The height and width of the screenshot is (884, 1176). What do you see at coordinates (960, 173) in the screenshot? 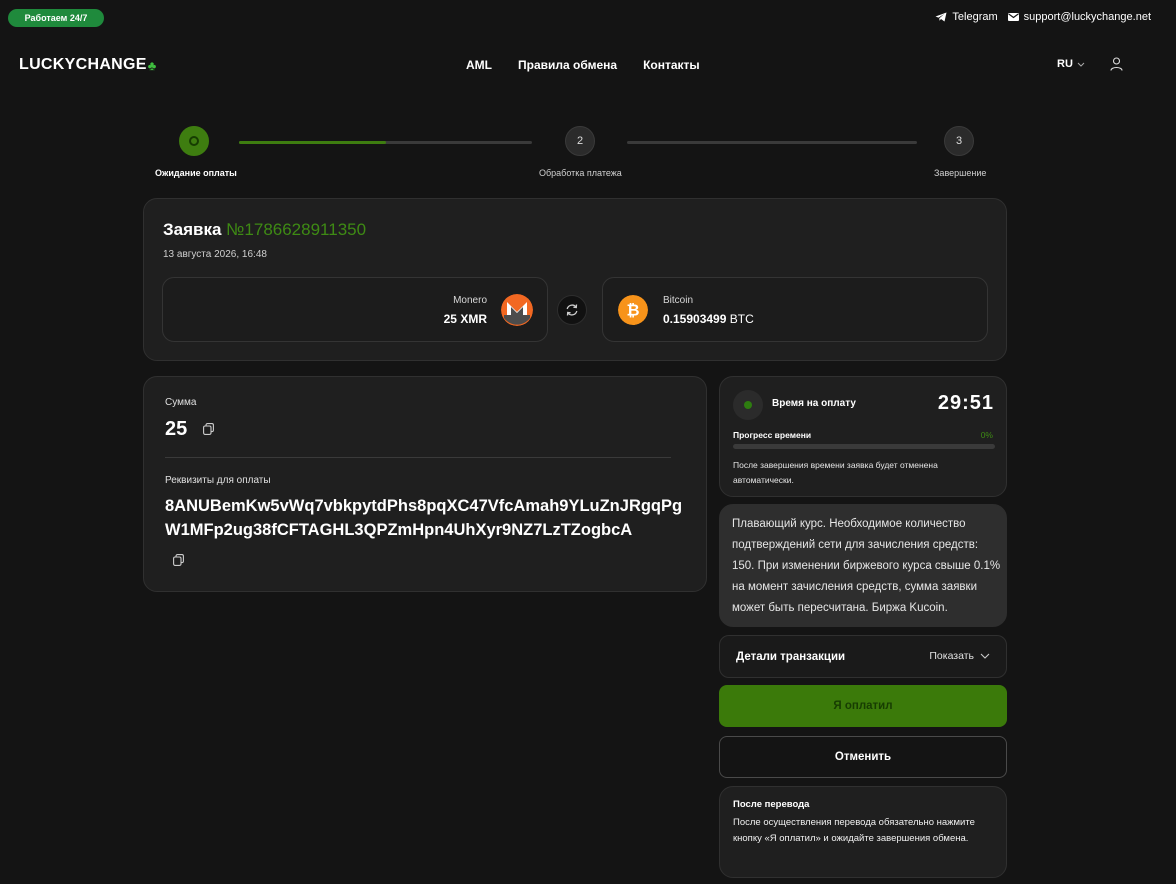
I see `step-3-label: Завершение` at bounding box center [960, 173].